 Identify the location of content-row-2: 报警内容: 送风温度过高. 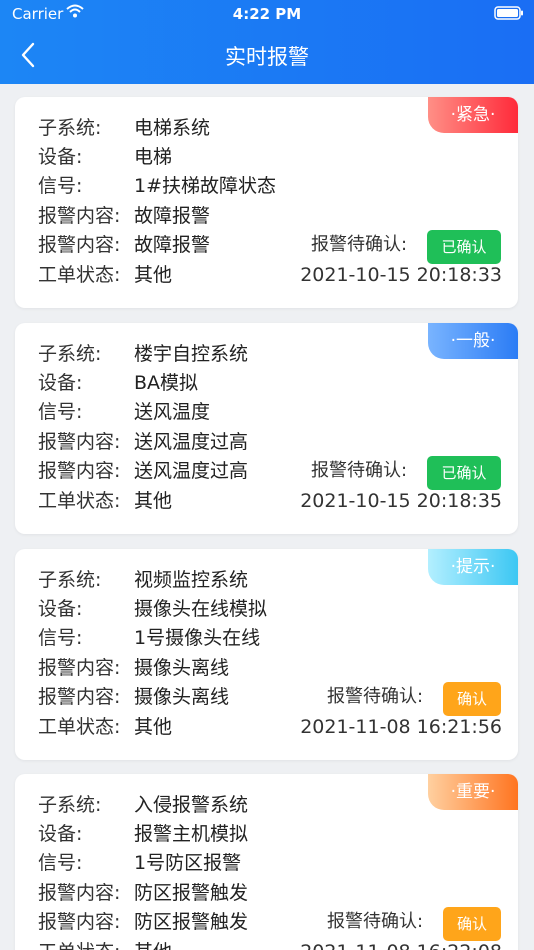
(143, 471).